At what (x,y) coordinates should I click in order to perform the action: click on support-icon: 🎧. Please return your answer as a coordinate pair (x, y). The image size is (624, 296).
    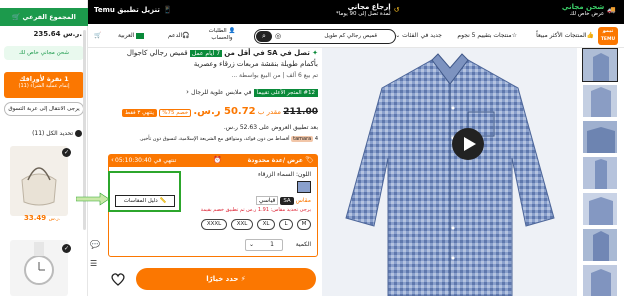
    Looking at the image, I should click on (186, 35).